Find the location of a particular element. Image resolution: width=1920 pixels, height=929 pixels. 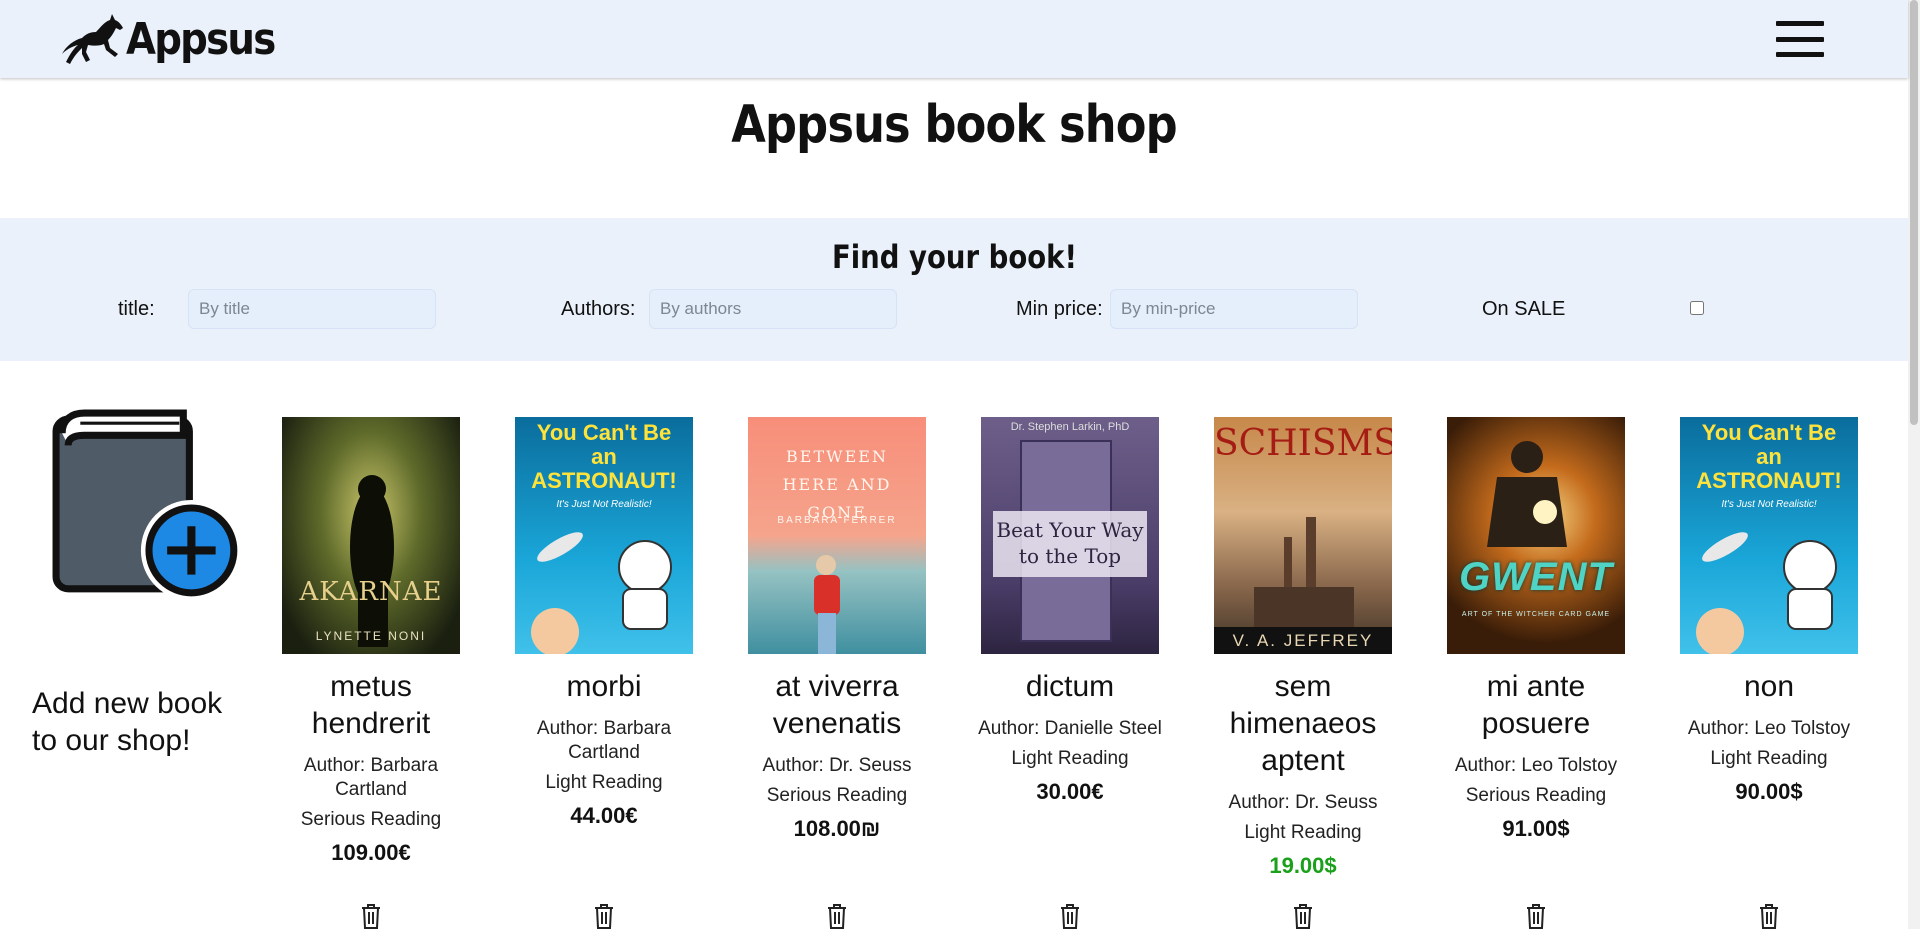

cover-author: V. A. JEFFREY is located at coordinates (1303, 640).